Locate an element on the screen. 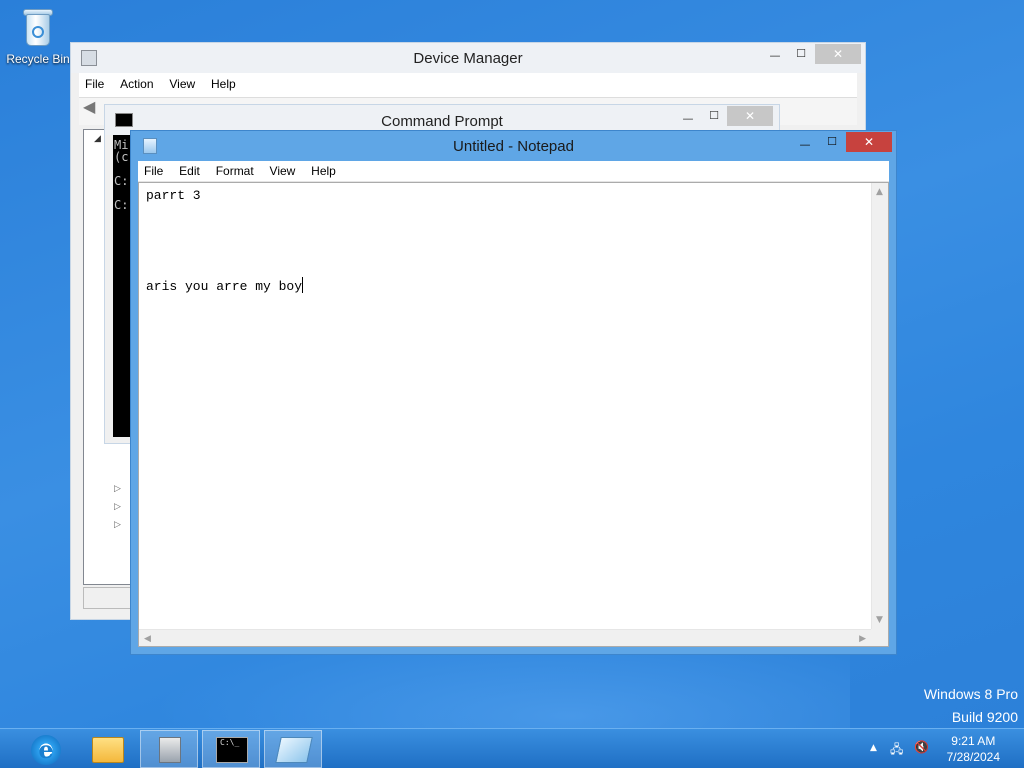 This screenshot has height=768, width=1024. command-prompt-icon: C:\_ is located at coordinates (232, 750).